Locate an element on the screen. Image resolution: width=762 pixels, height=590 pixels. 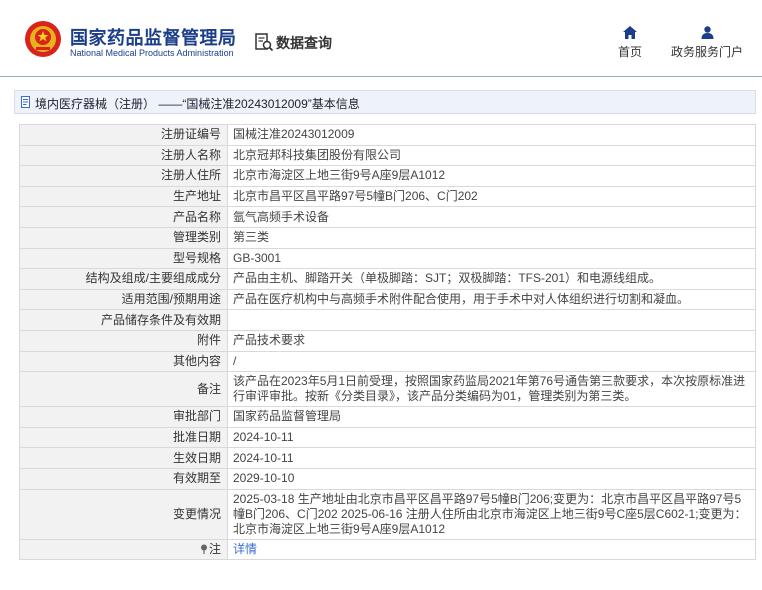
row-label: 注册人名称 is located at coordinates (123, 155).